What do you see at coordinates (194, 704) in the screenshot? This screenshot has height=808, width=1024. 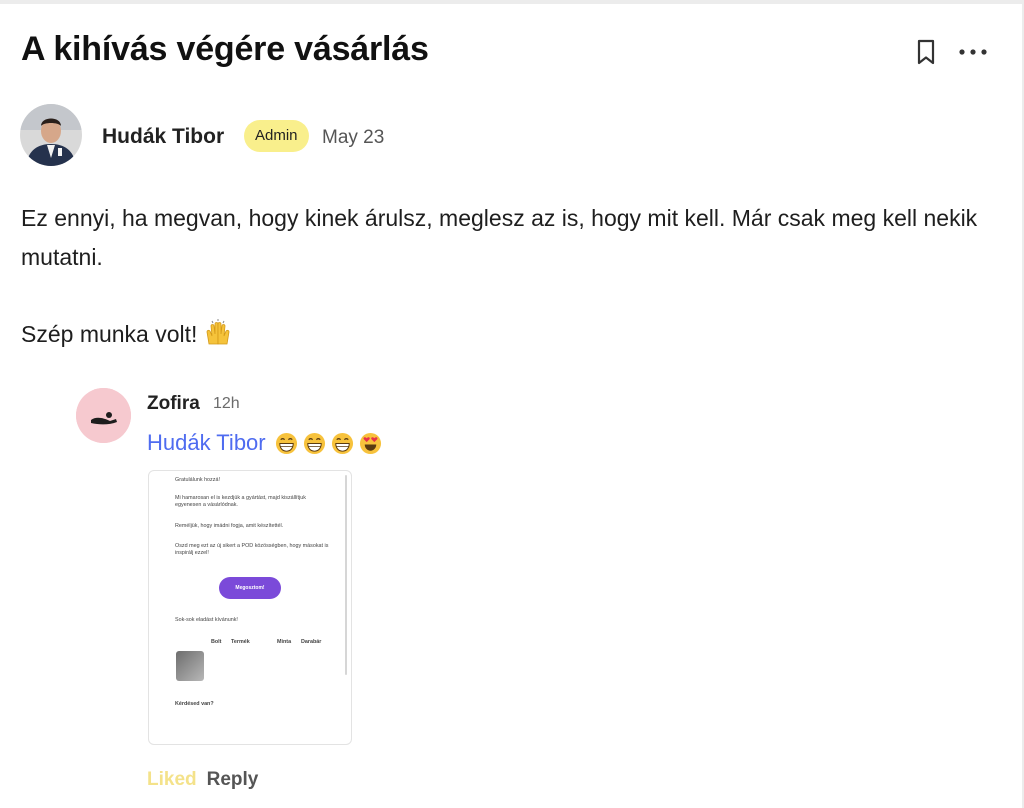 I see `attachment-line: Kérdésed van?` at bounding box center [194, 704].